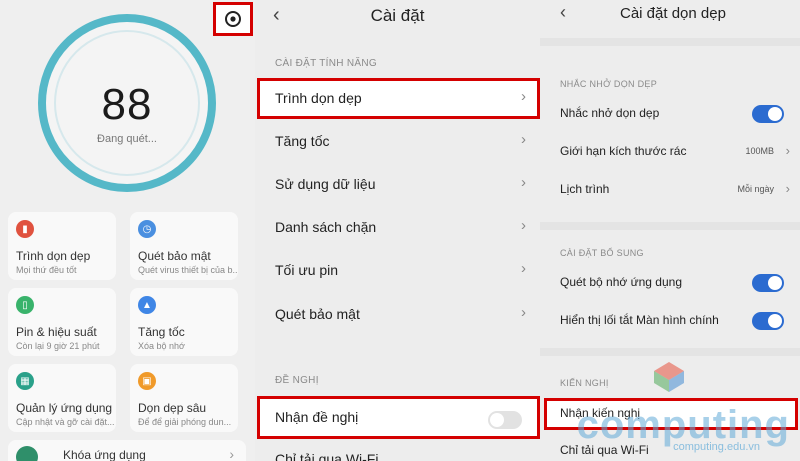 Image resolution: width=800 pixels, height=461 pixels. Describe the element at coordinates (585, 189) in the screenshot. I see `item-label: Lịch trình` at that location.